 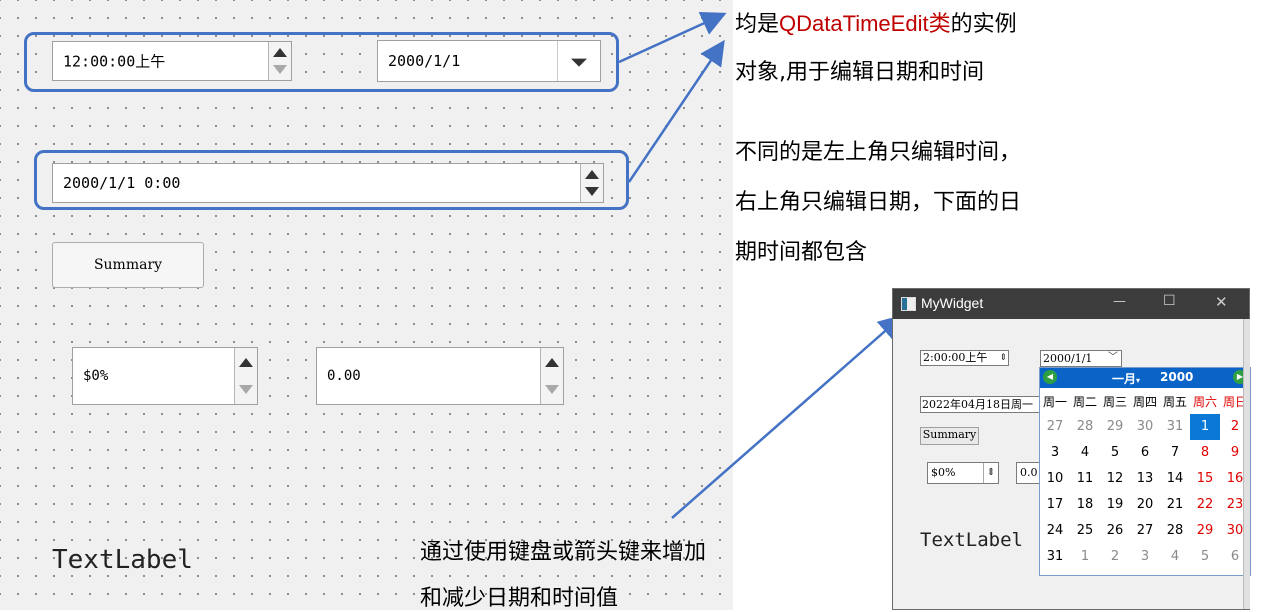 I want to click on summary-button-label: Summary, so click(x=128, y=265).